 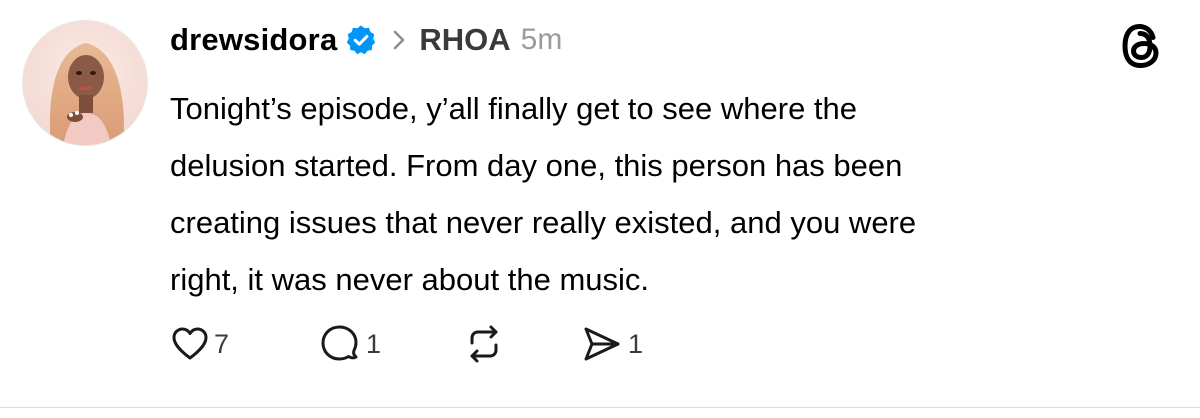 I want to click on share-count: 1, so click(x=636, y=343).